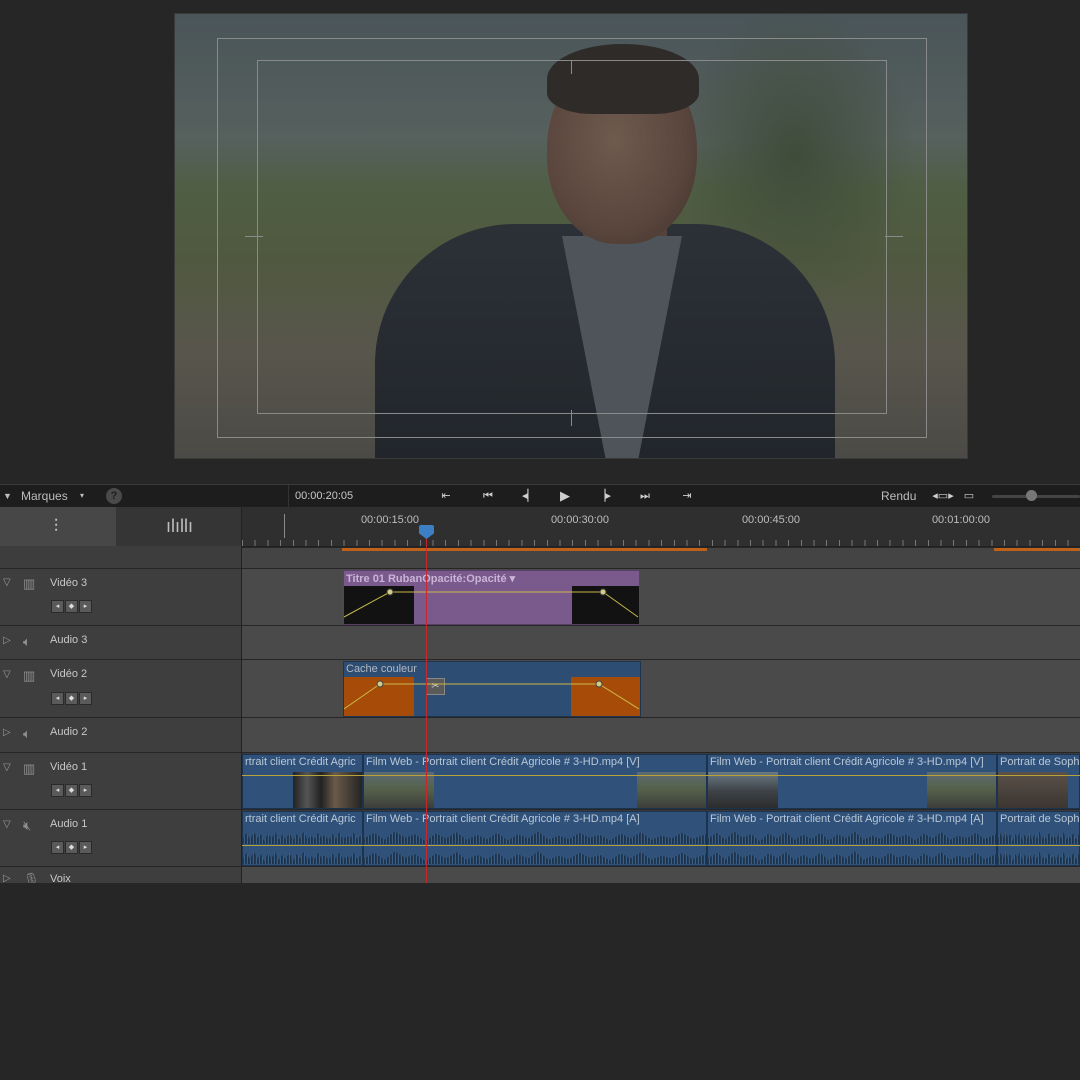 The width and height of the screenshot is (1080, 1080). What do you see at coordinates (1031, 495) in the screenshot?
I see `zoom-slider-knob` at bounding box center [1031, 495].